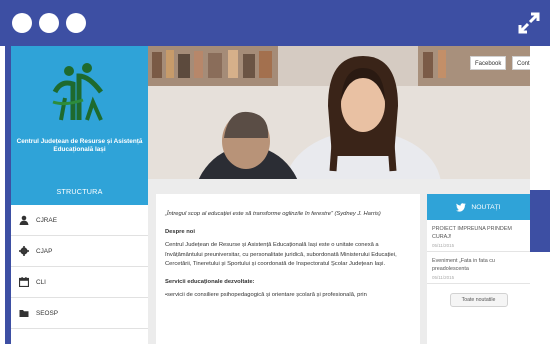 Image resolution: width=550 pixels, height=344 pixels. Describe the element at coordinates (210, 281) in the screenshot. I see `services-heading: Servicii educaționale dezvoltate:` at that location.